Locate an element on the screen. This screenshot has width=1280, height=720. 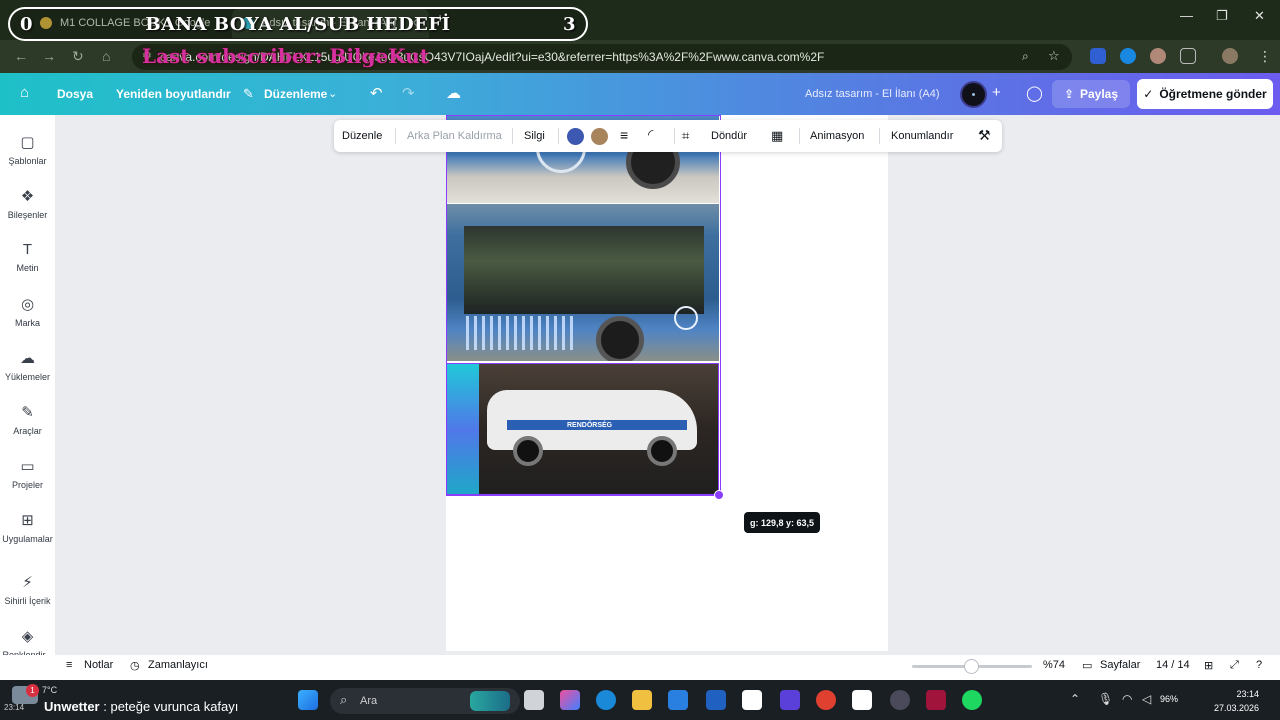
police-car-photo: RENDŐRSÉG is located at coordinates (582, 429).